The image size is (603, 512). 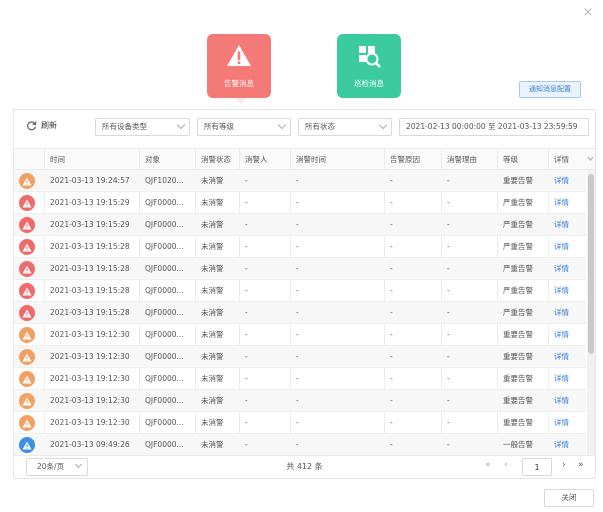 What do you see at coordinates (345, 127) in the screenshot?
I see `status-select: 所有状态` at bounding box center [345, 127].